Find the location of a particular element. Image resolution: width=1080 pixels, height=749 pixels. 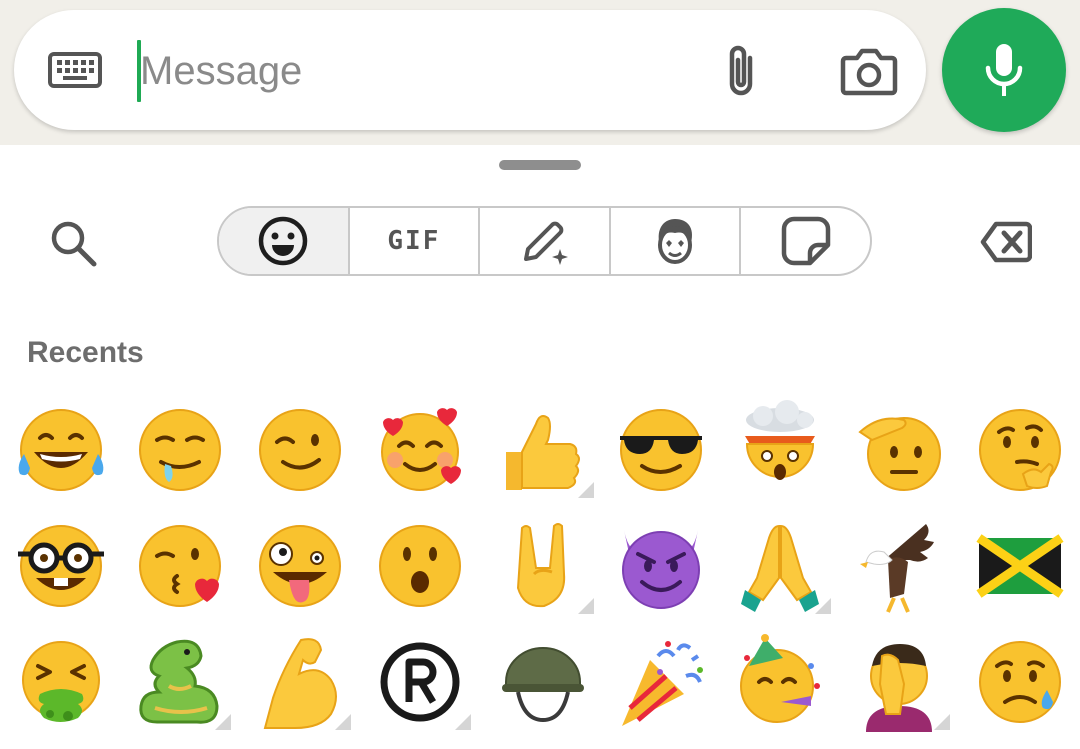

tab-stickers is located at coordinates (804, 241).